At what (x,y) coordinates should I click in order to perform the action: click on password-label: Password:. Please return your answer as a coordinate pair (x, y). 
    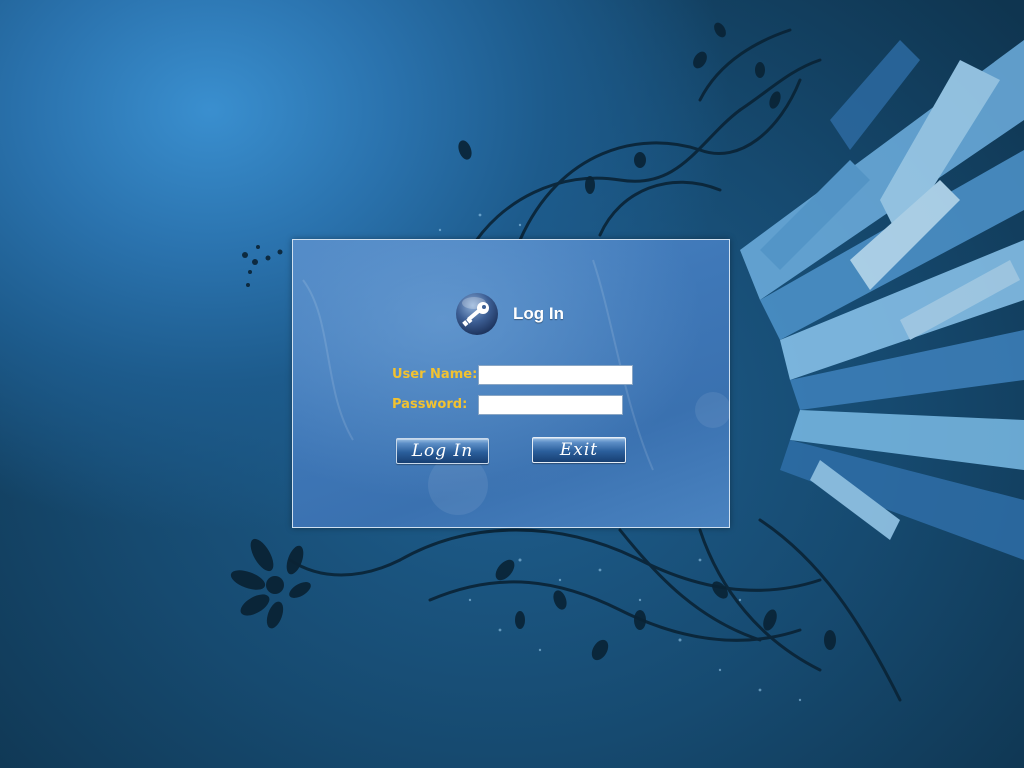
    Looking at the image, I should click on (430, 404).